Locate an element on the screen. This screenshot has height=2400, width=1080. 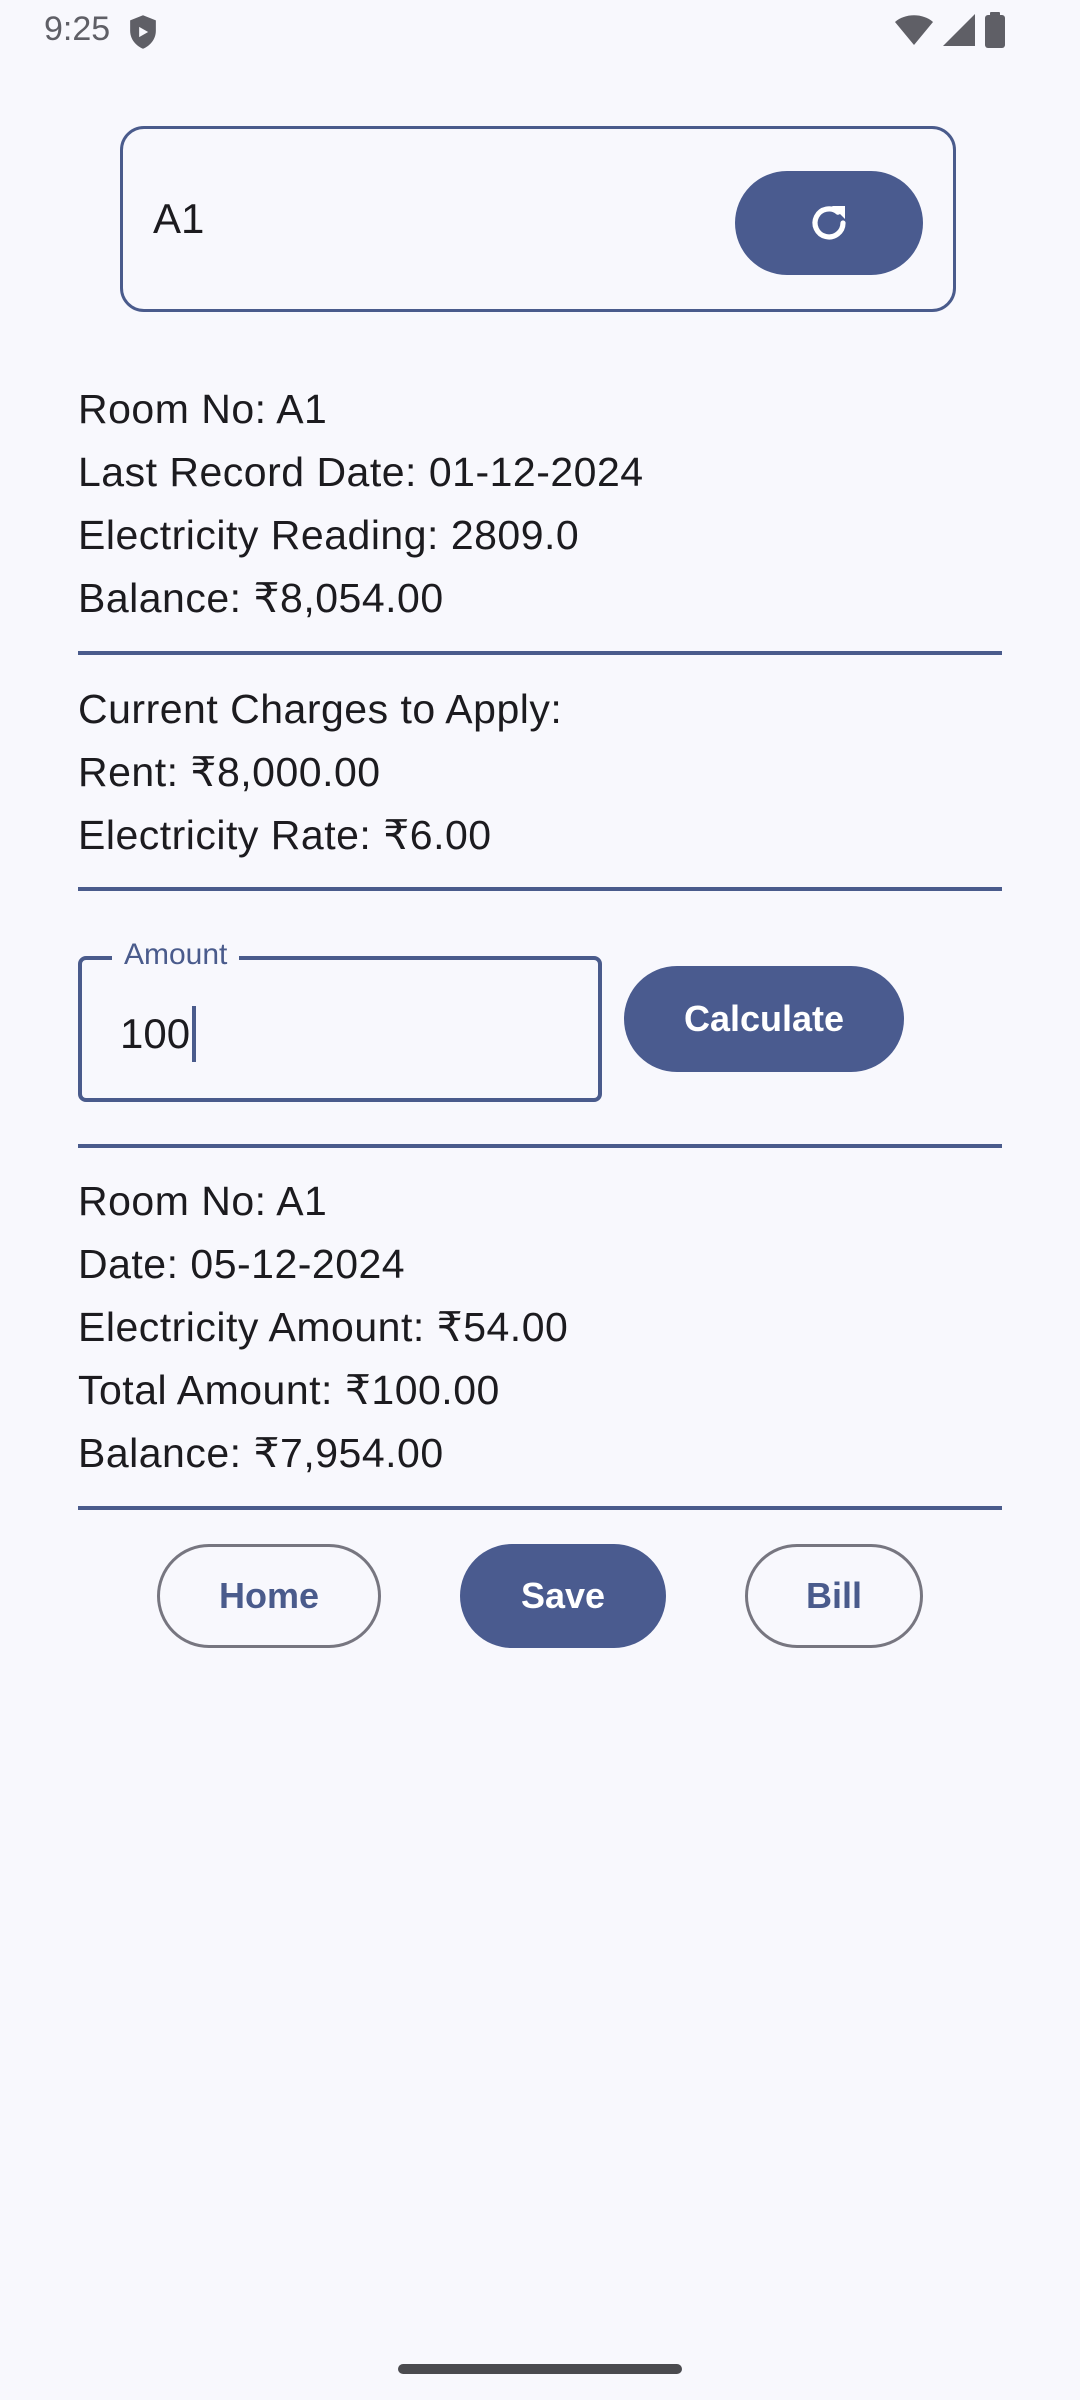
amount-value: 100 is located at coordinates (155, 1033).